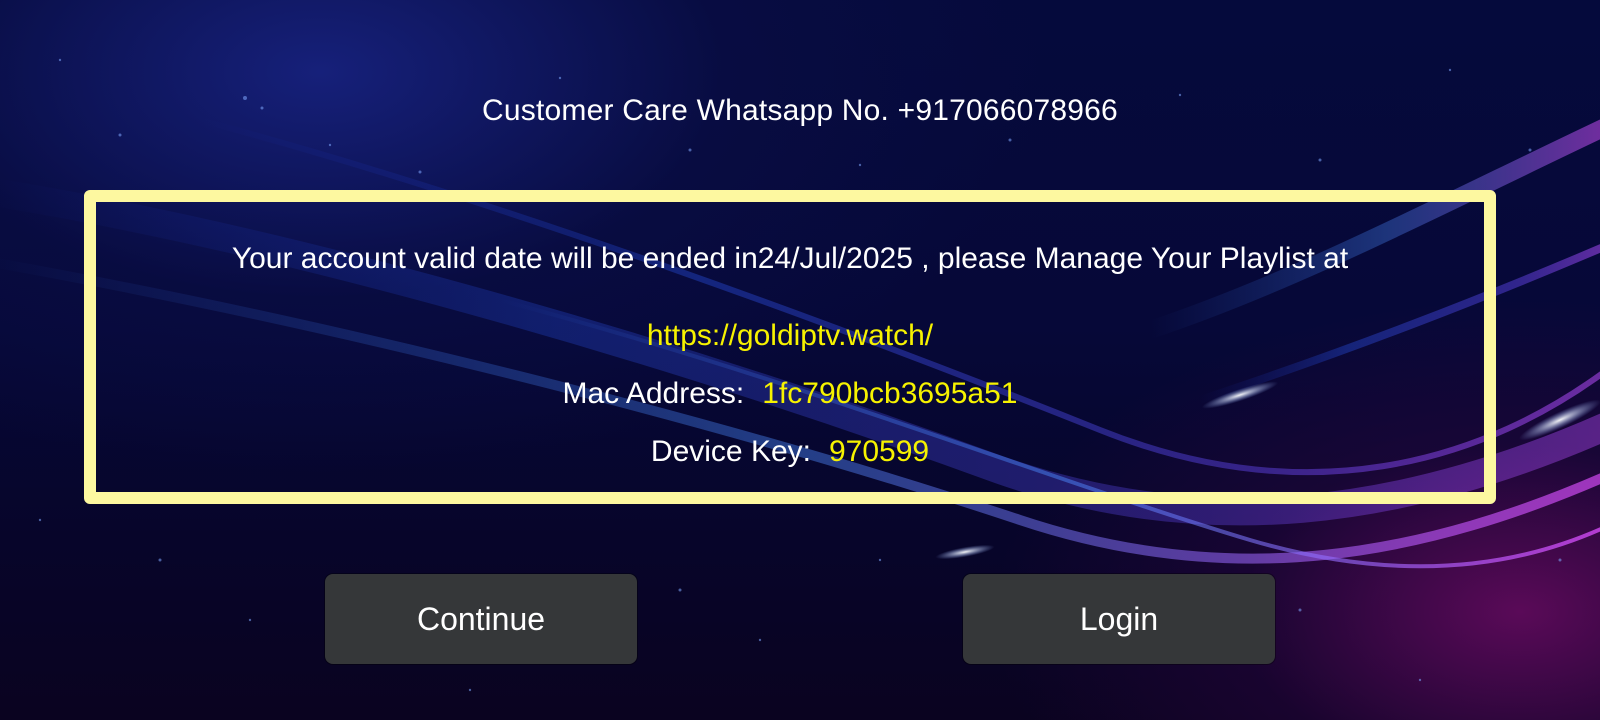  Describe the element at coordinates (879, 451) in the screenshot. I see `device-key-value: 970599` at that location.